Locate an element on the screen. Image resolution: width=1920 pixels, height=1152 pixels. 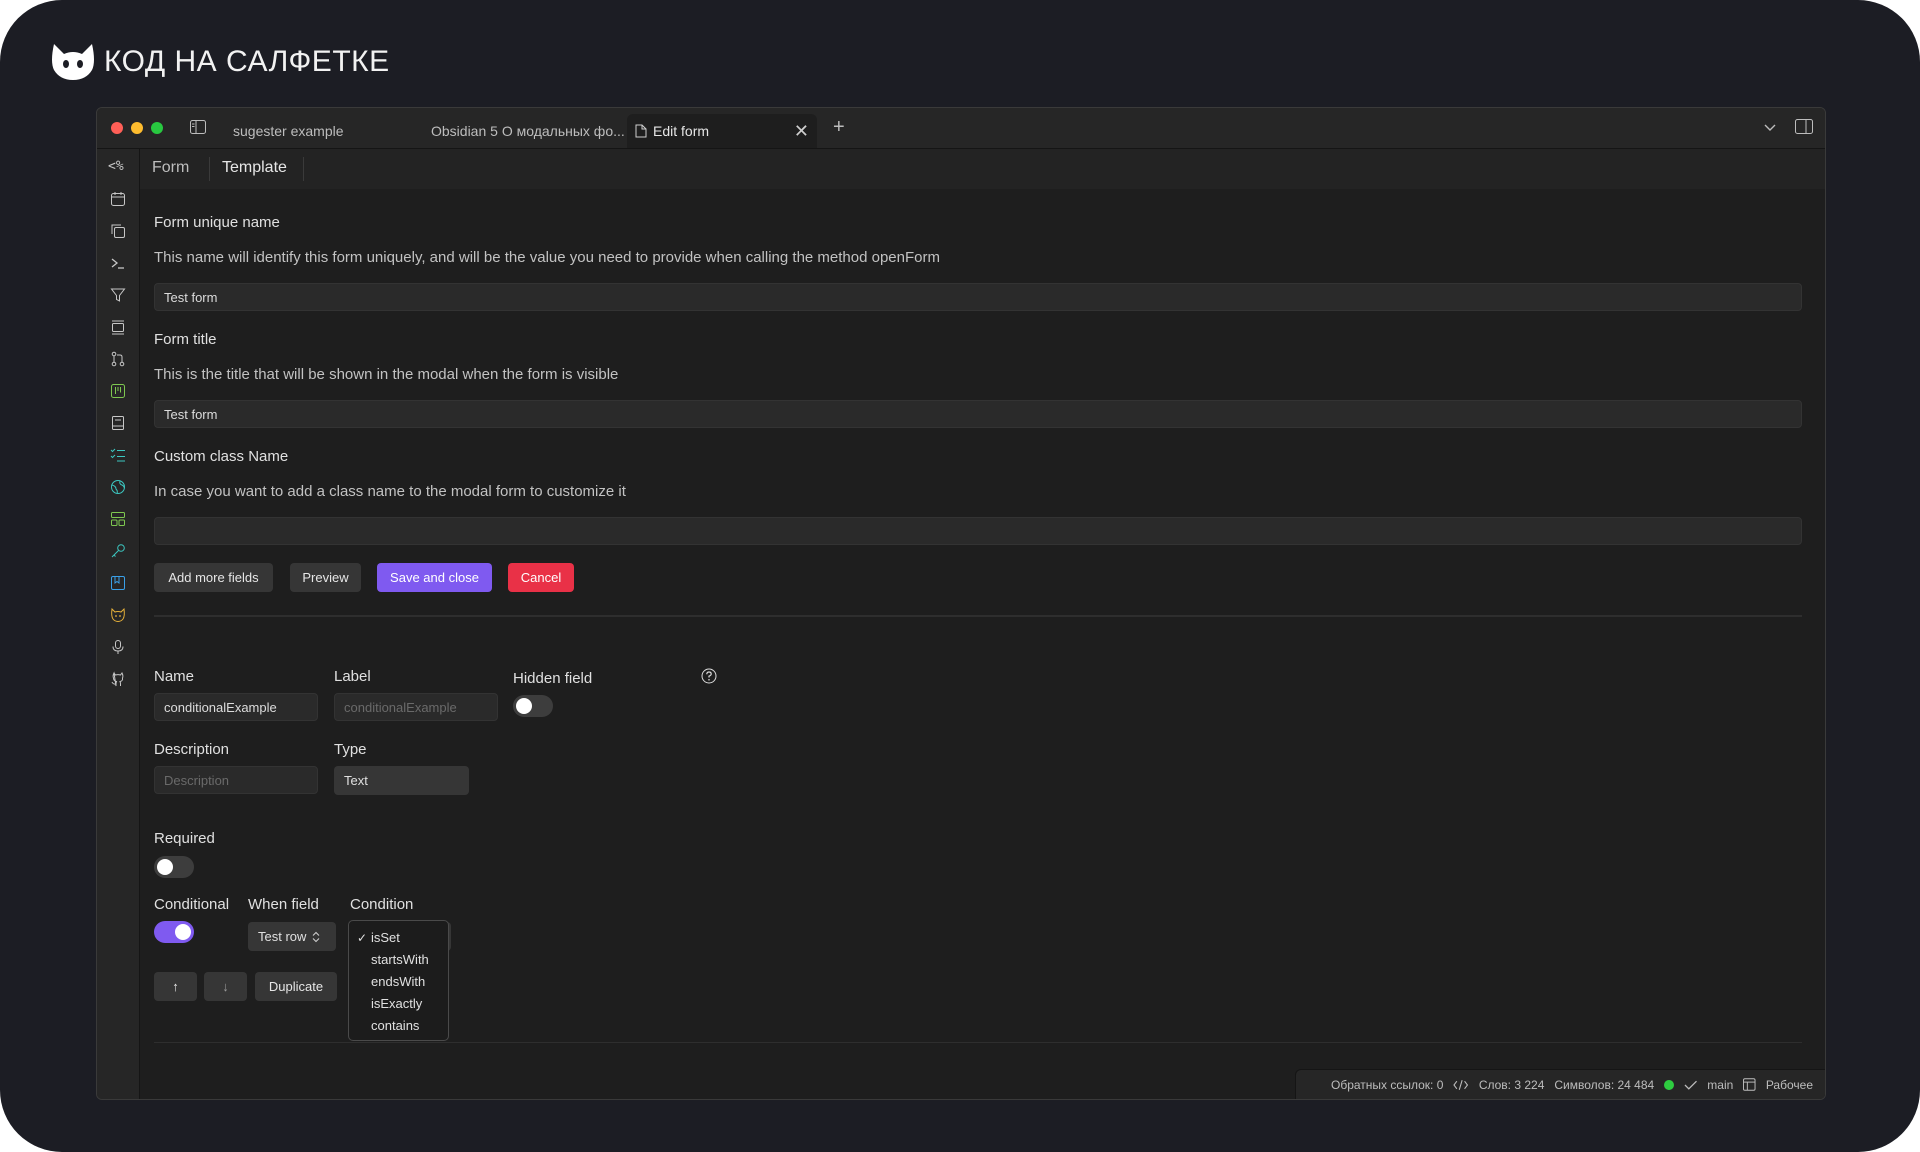
slides-icon is located at coordinates (118, 327).